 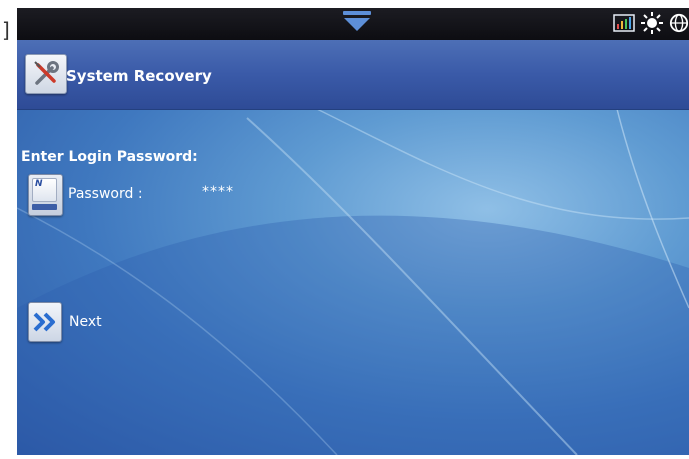 I want to click on status-bar, so click(x=353, y=24).